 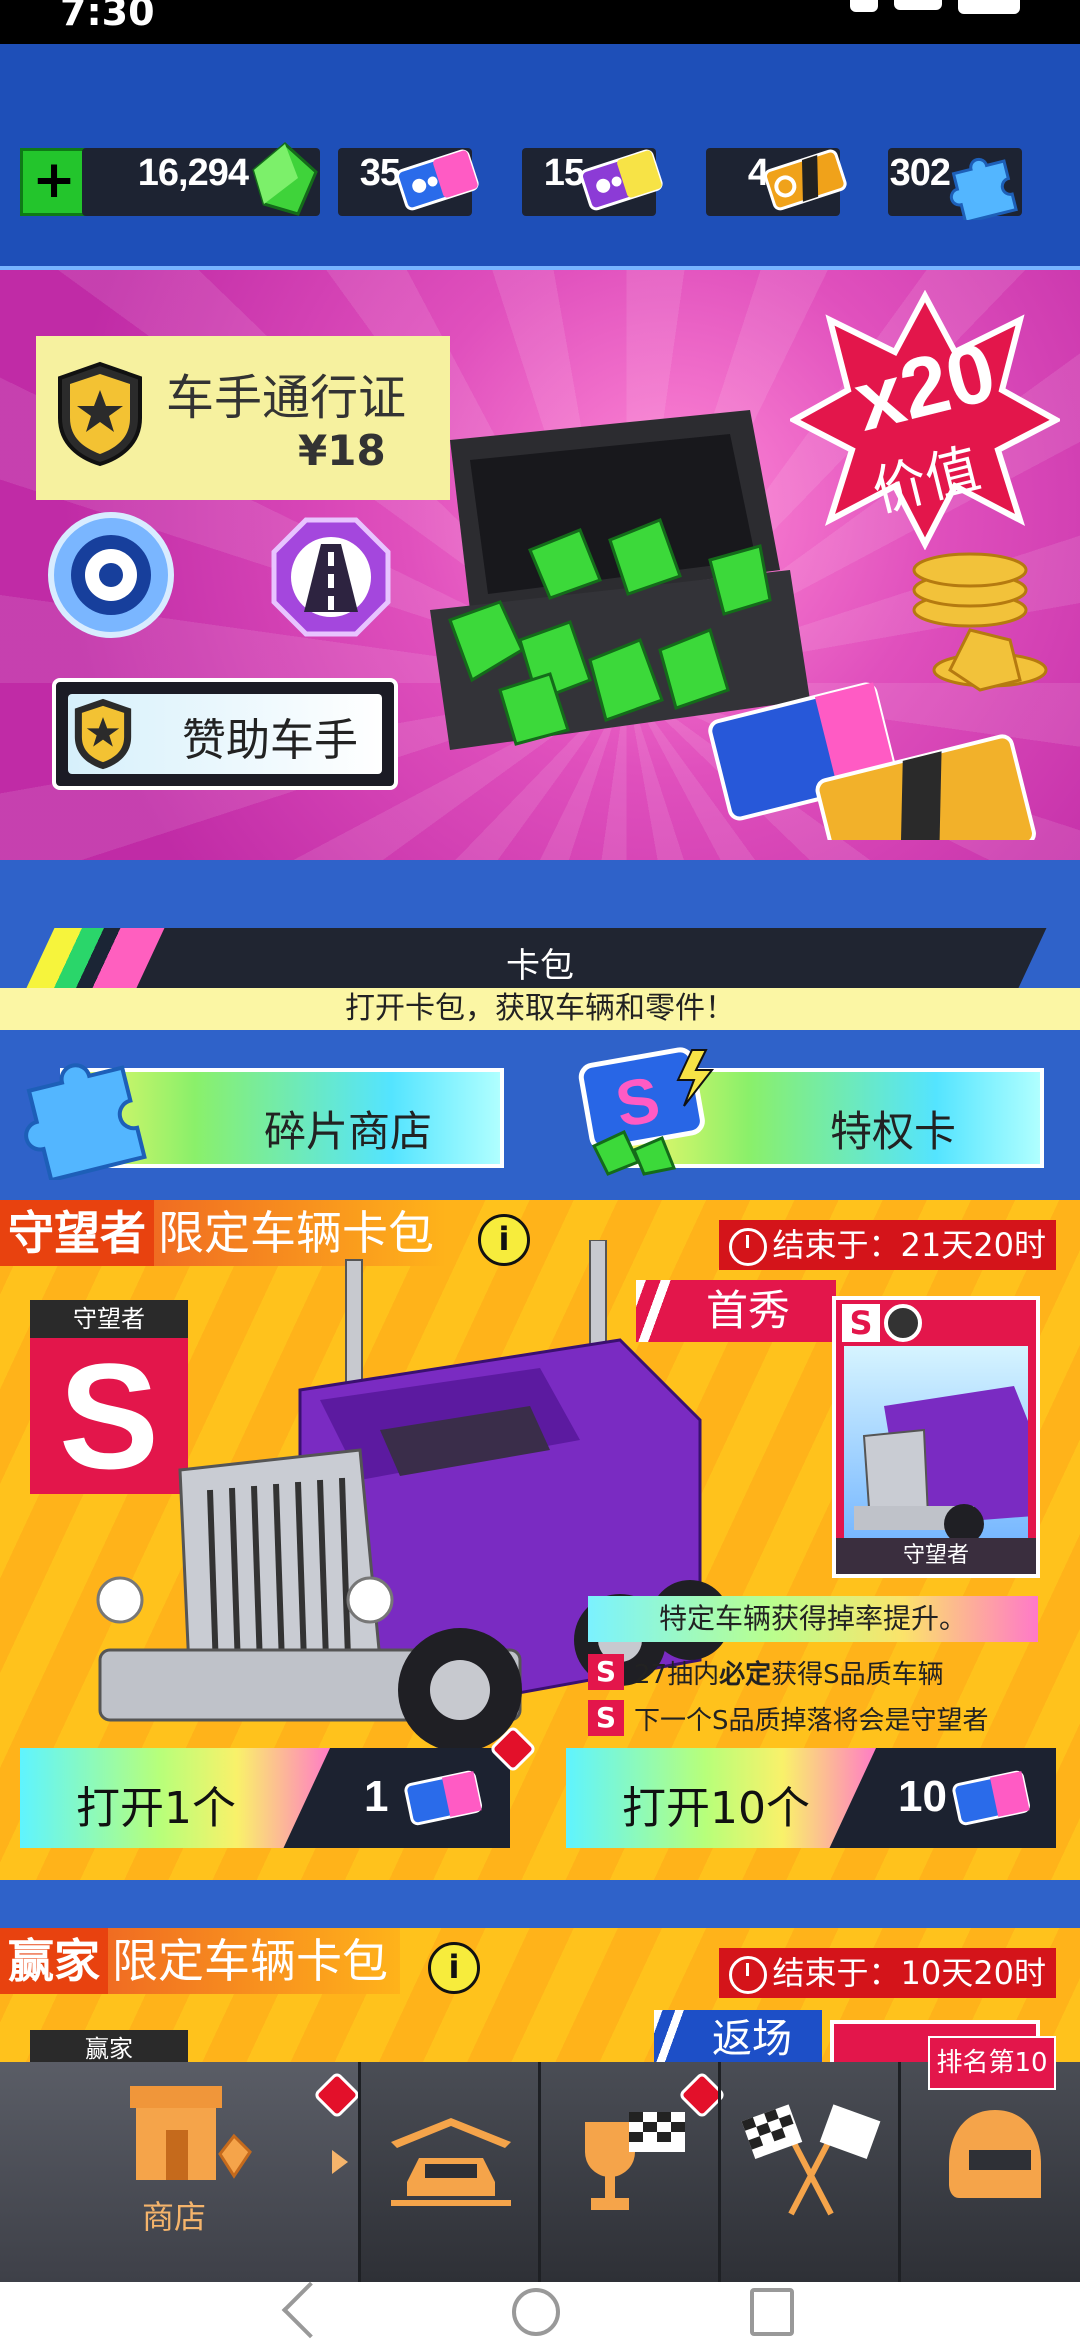 I want to click on puzzle-amount: 302, so click(x=920, y=173).